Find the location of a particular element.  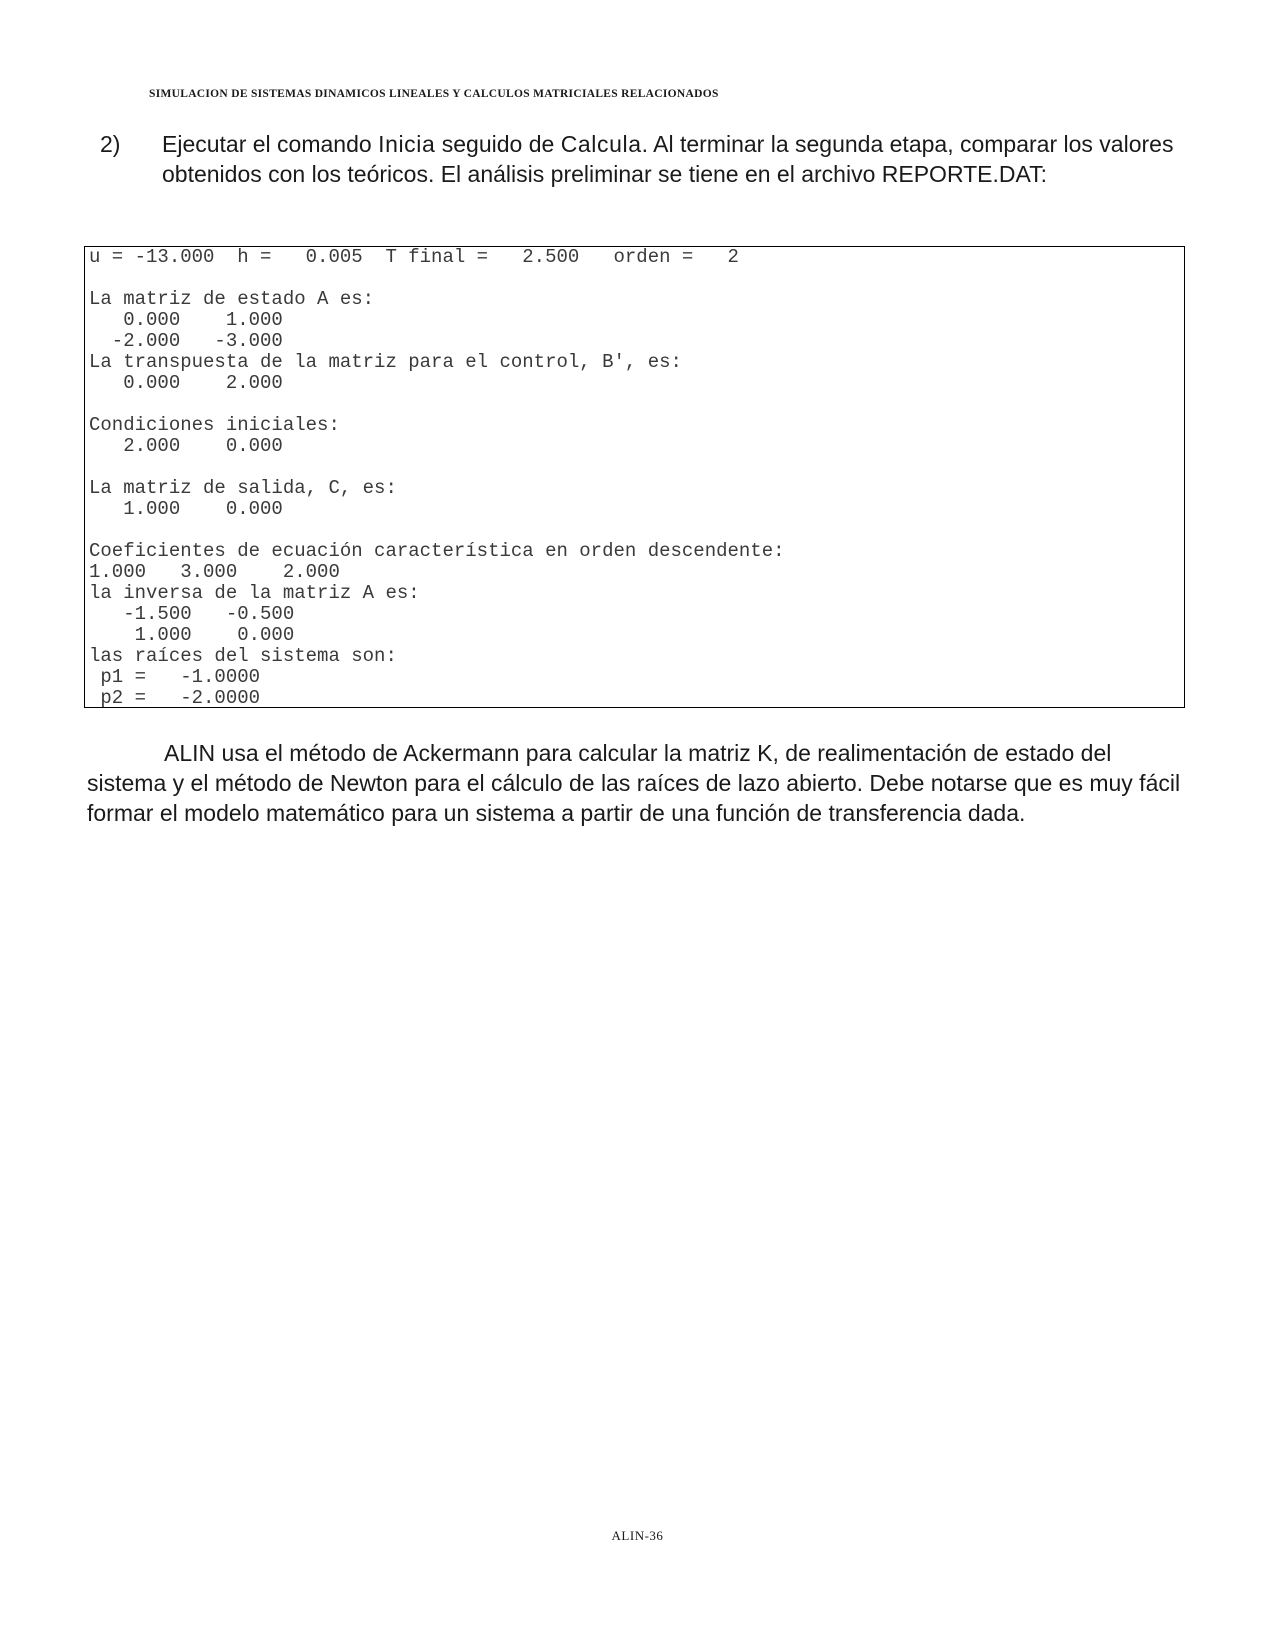

report-line: -1.500 -0.500 is located at coordinates (192, 614).